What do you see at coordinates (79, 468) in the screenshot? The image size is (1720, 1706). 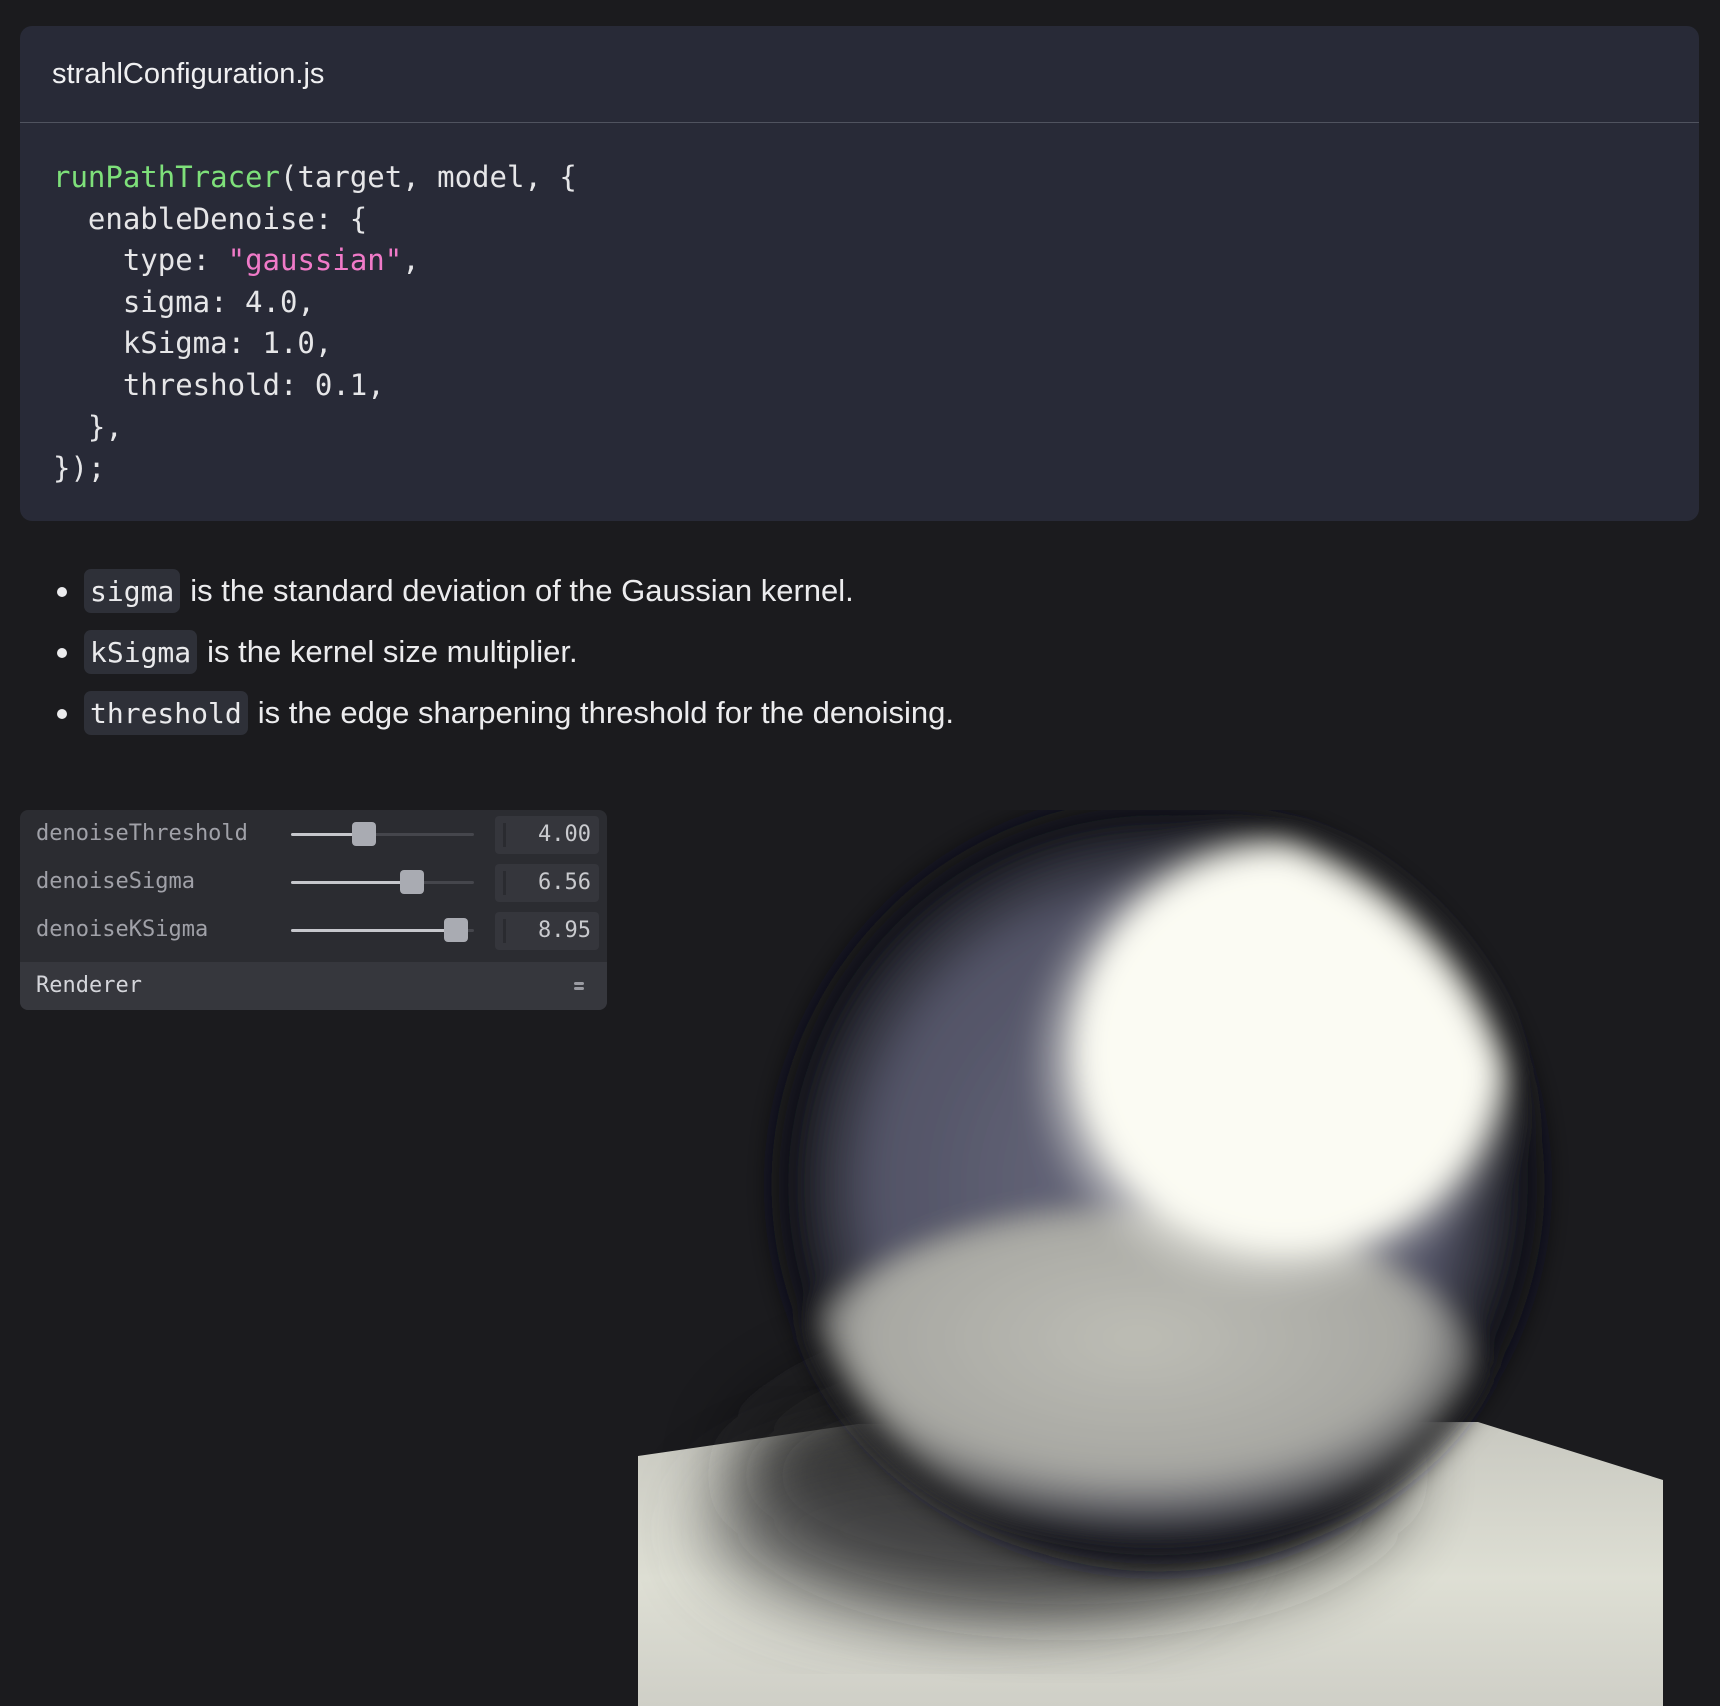 I see `code-token: });` at bounding box center [79, 468].